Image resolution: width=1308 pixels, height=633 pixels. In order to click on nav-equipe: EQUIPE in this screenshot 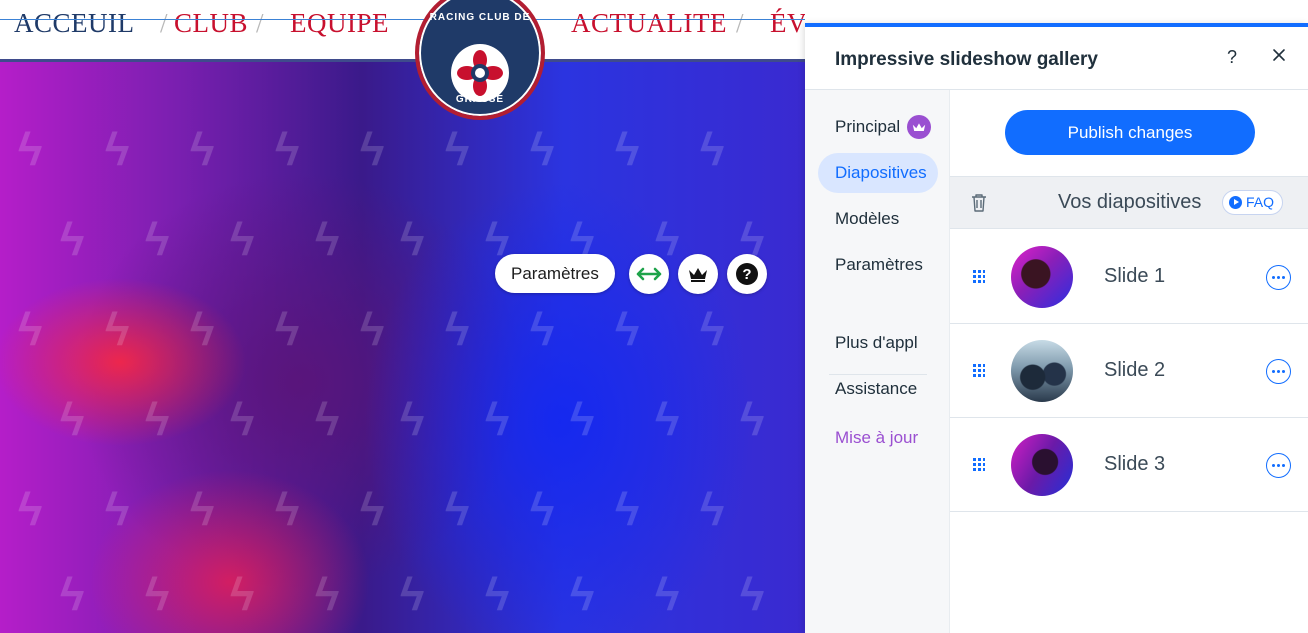, I will do `click(339, 23)`.